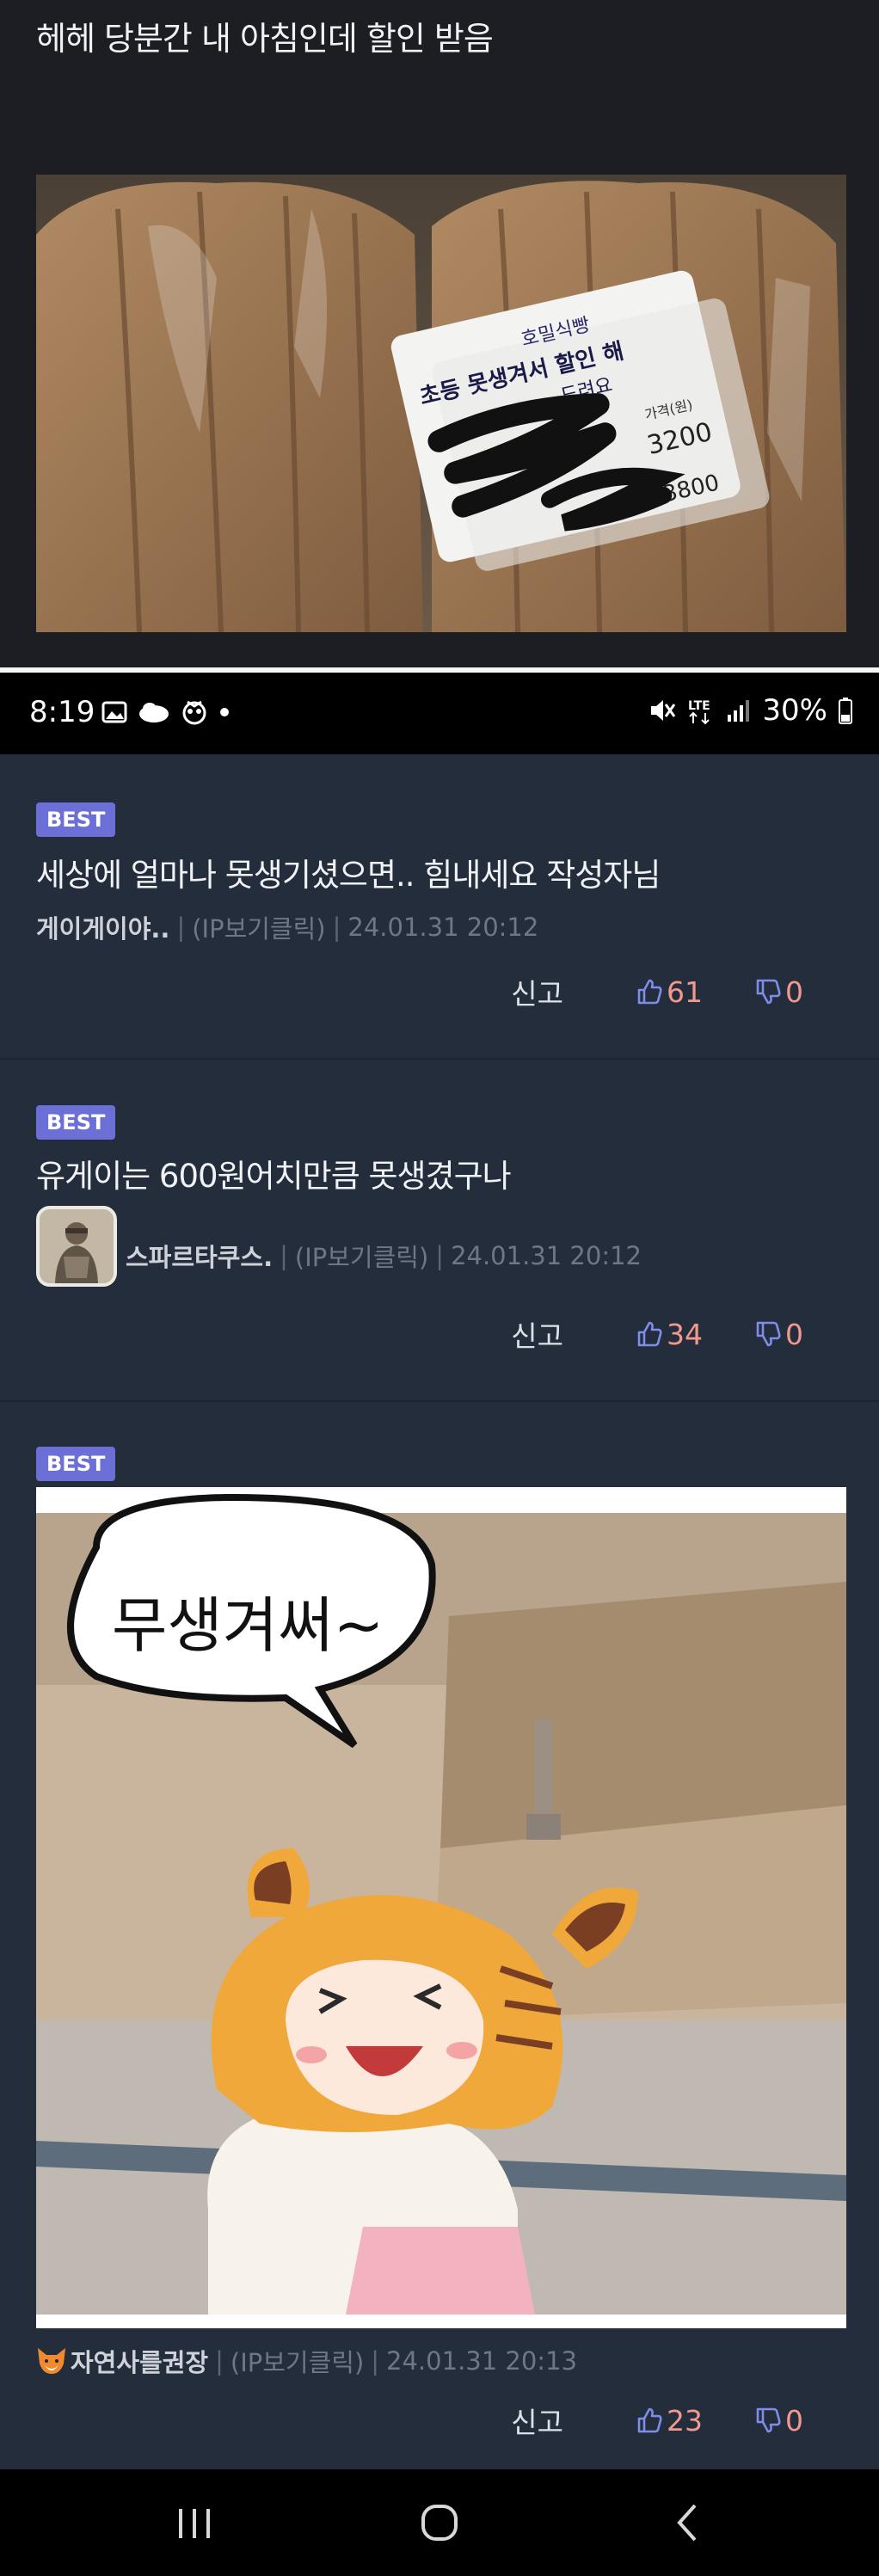 The image size is (879, 2576). Describe the element at coordinates (62, 712) in the screenshot. I see `status-time: 8:19` at that location.